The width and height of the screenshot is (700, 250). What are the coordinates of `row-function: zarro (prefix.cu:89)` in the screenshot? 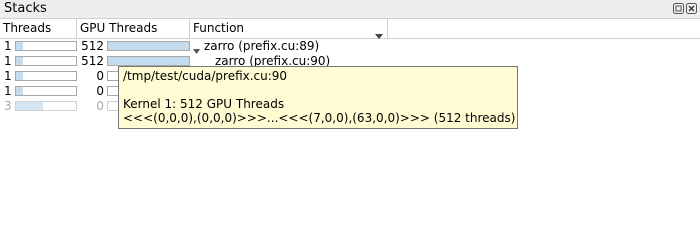 It's located at (262, 46).